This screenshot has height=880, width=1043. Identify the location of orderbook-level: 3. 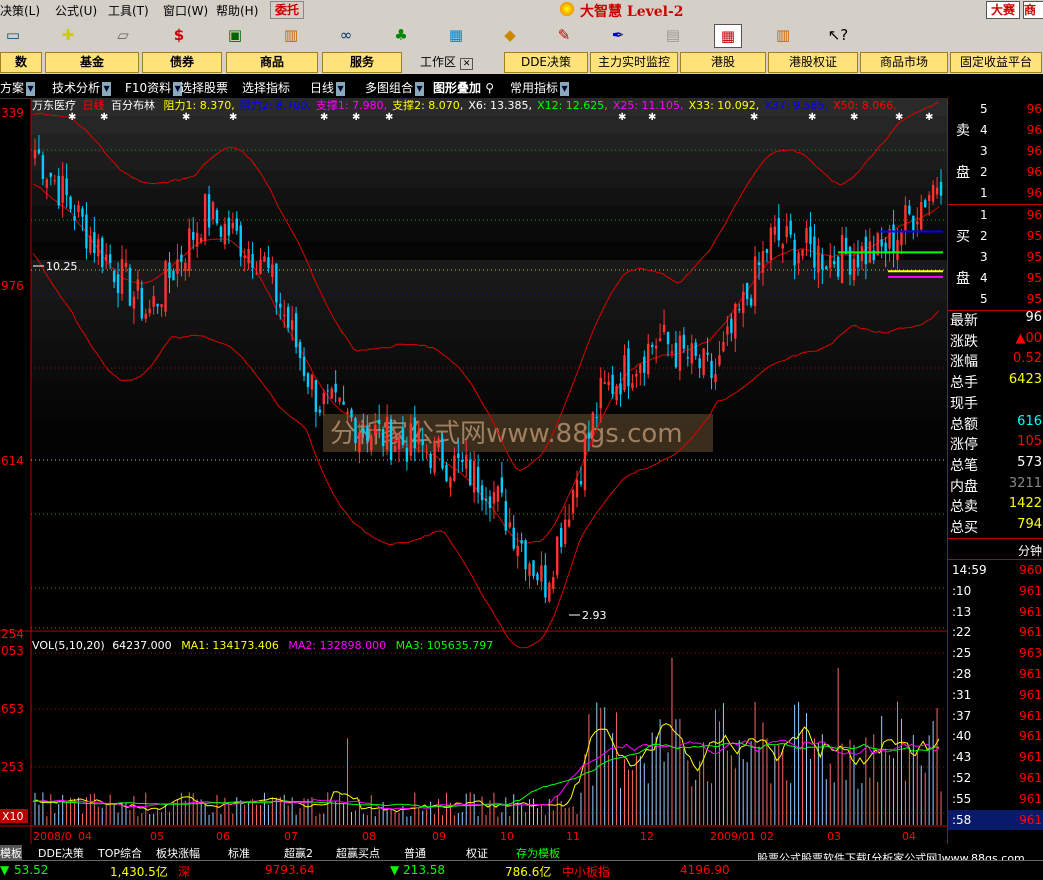
(984, 257).